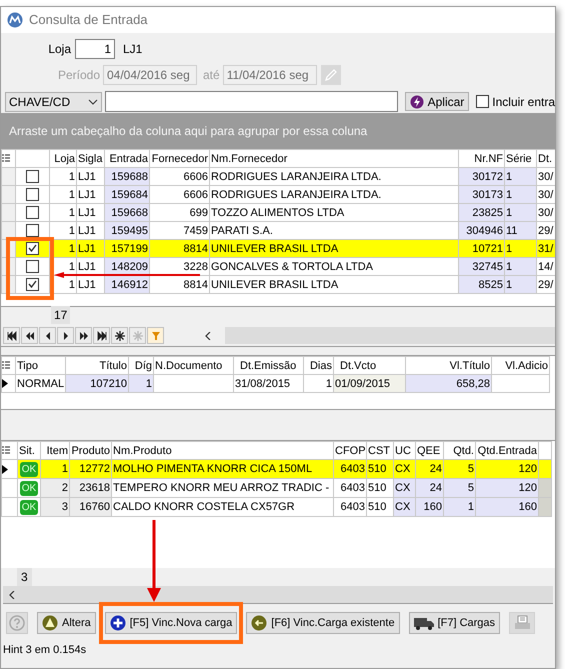 The height and width of the screenshot is (669, 565). Describe the element at coordinates (460, 469) in the screenshot. I see `table-cell: 5` at that location.